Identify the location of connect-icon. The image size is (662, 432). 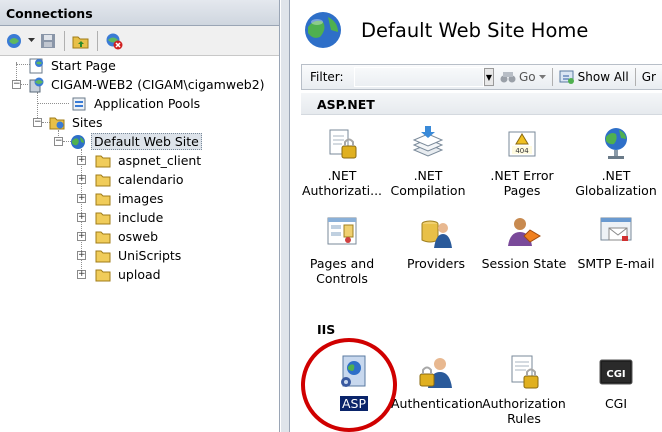
(14, 41).